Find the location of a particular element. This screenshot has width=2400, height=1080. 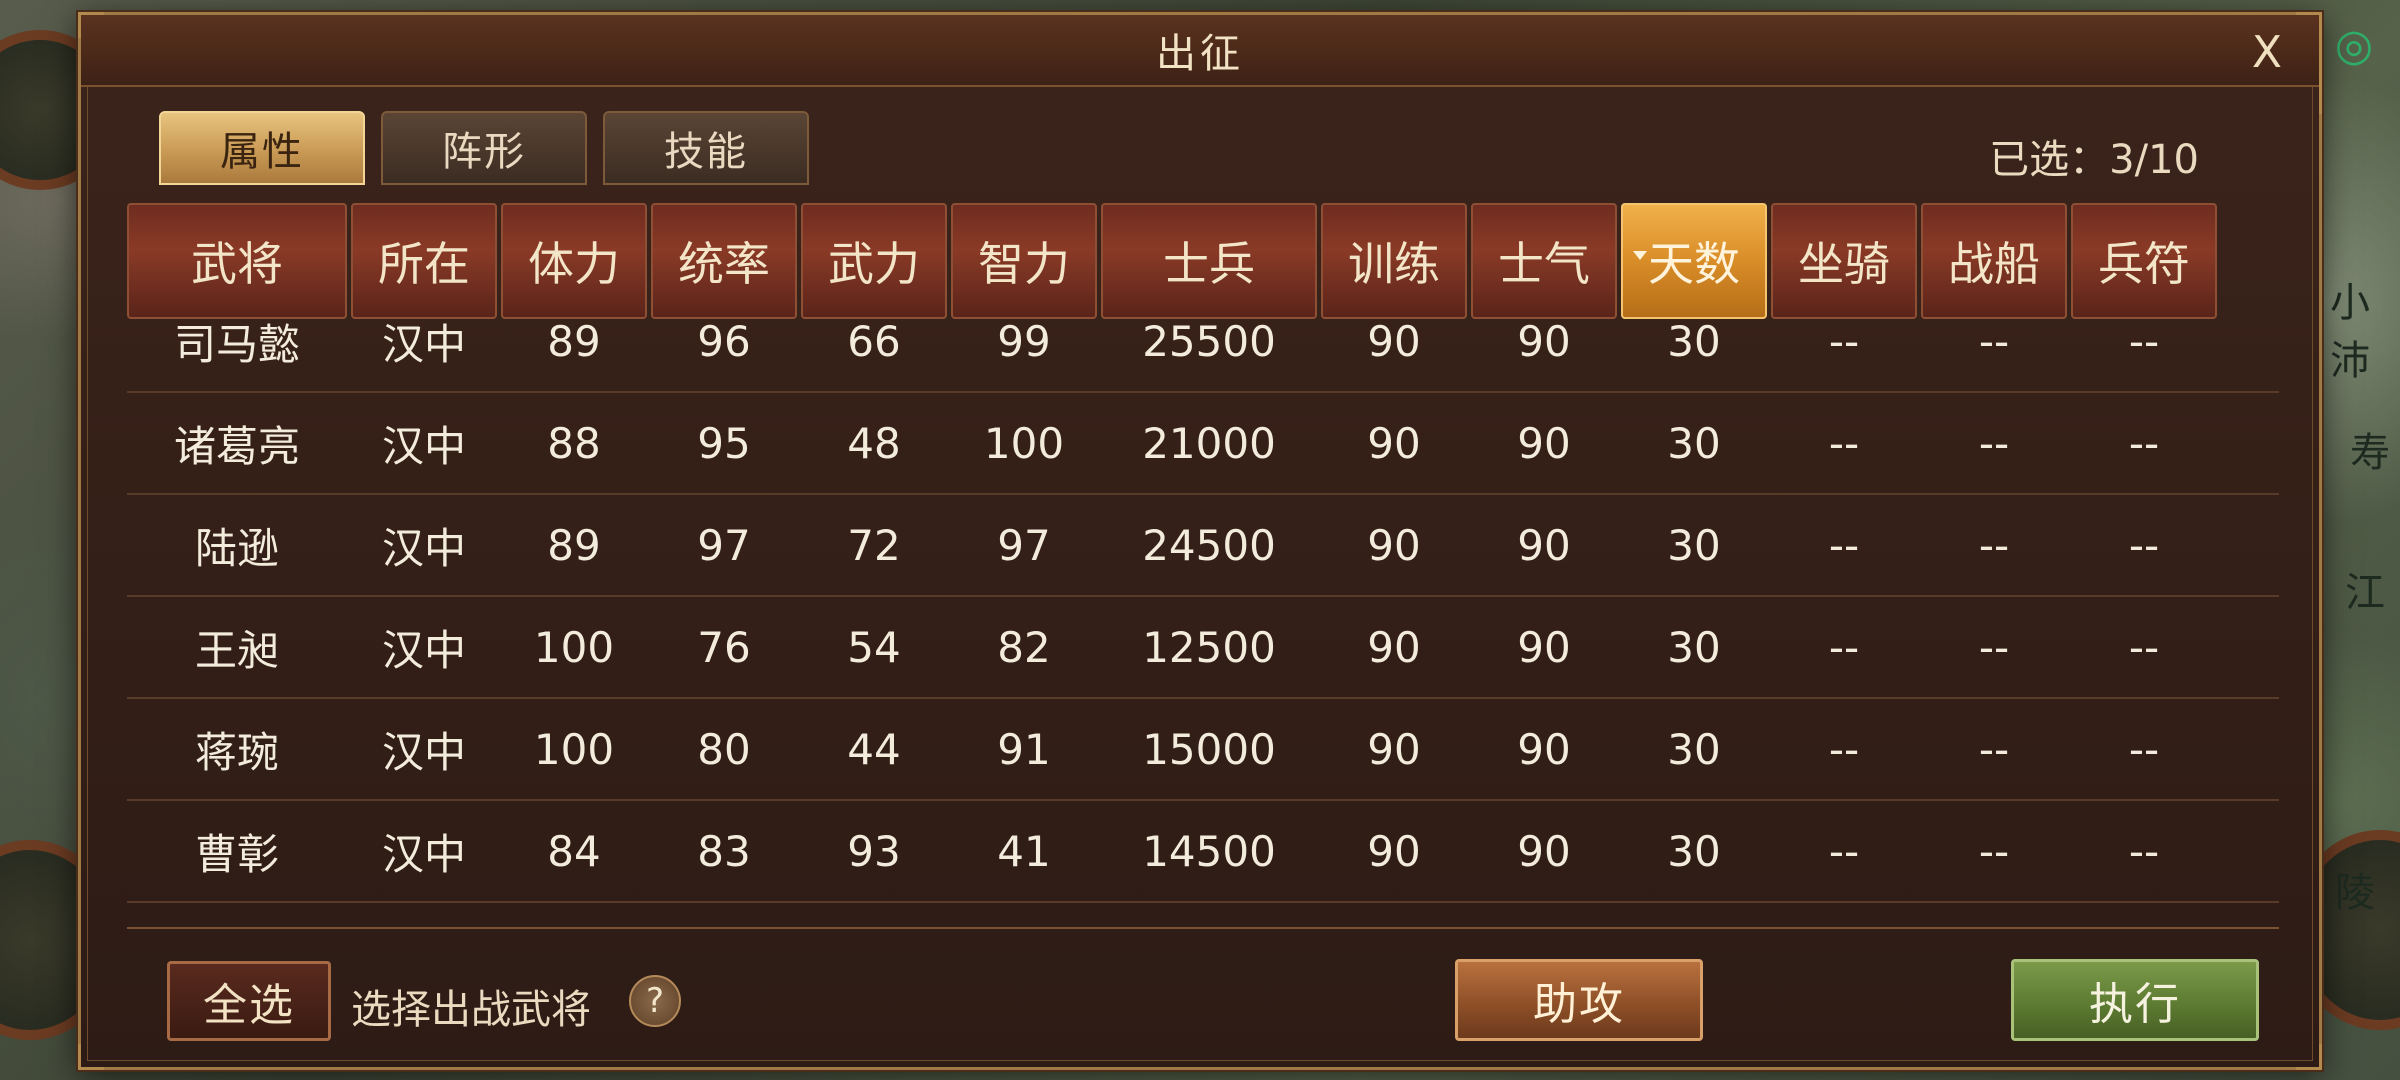

table-row: 曹彰 汉中 84 83 93 41 14500 90 90 30 -- -- -- is located at coordinates (1203, 852).